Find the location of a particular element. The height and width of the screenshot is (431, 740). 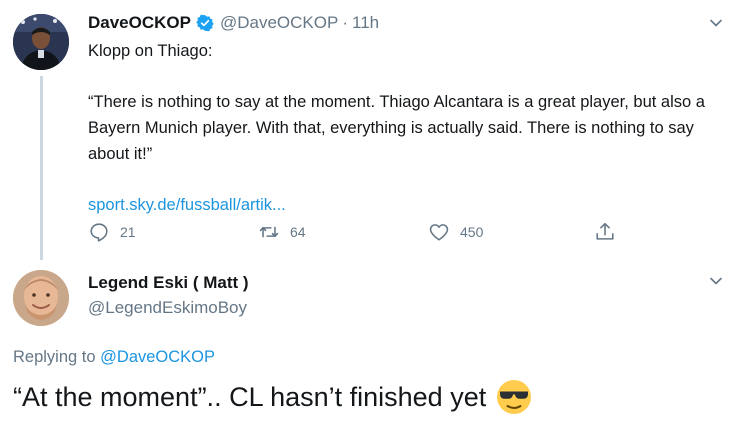

replying-to-line: Replying to @DaveOCKOP is located at coordinates (114, 357).